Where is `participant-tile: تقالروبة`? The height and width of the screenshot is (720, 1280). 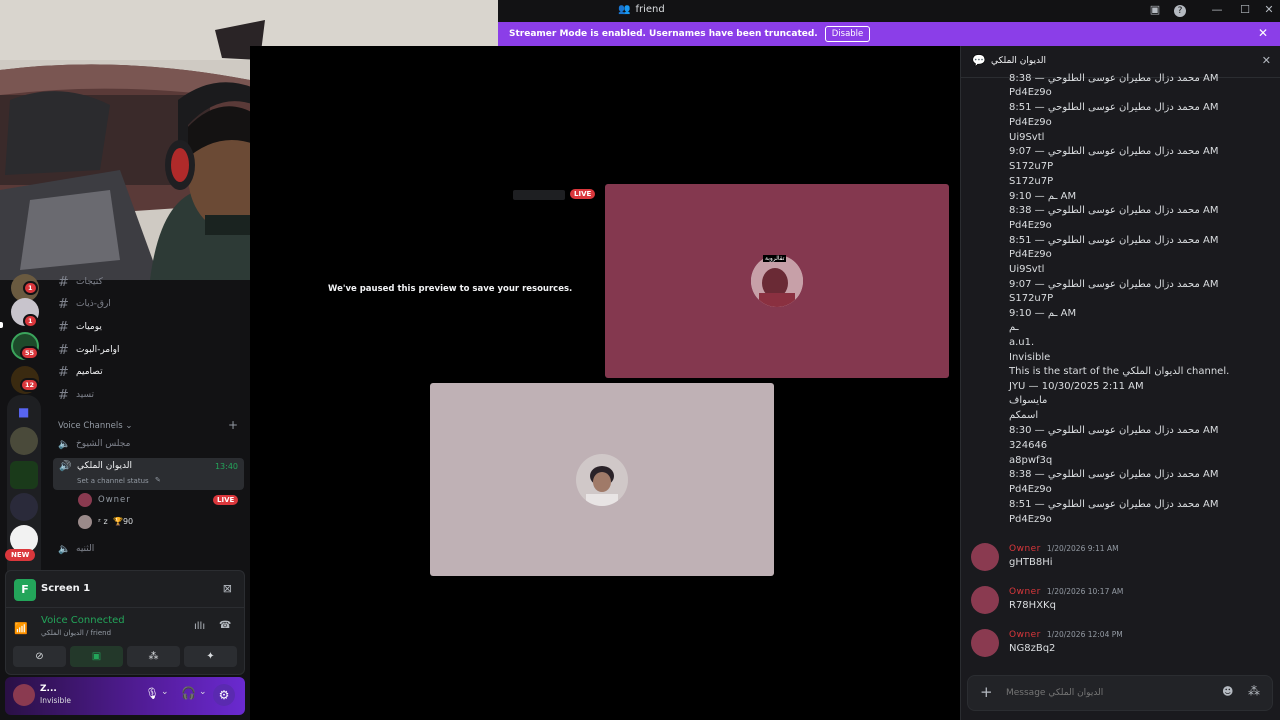
participant-tile: تقالروبة is located at coordinates (777, 281).